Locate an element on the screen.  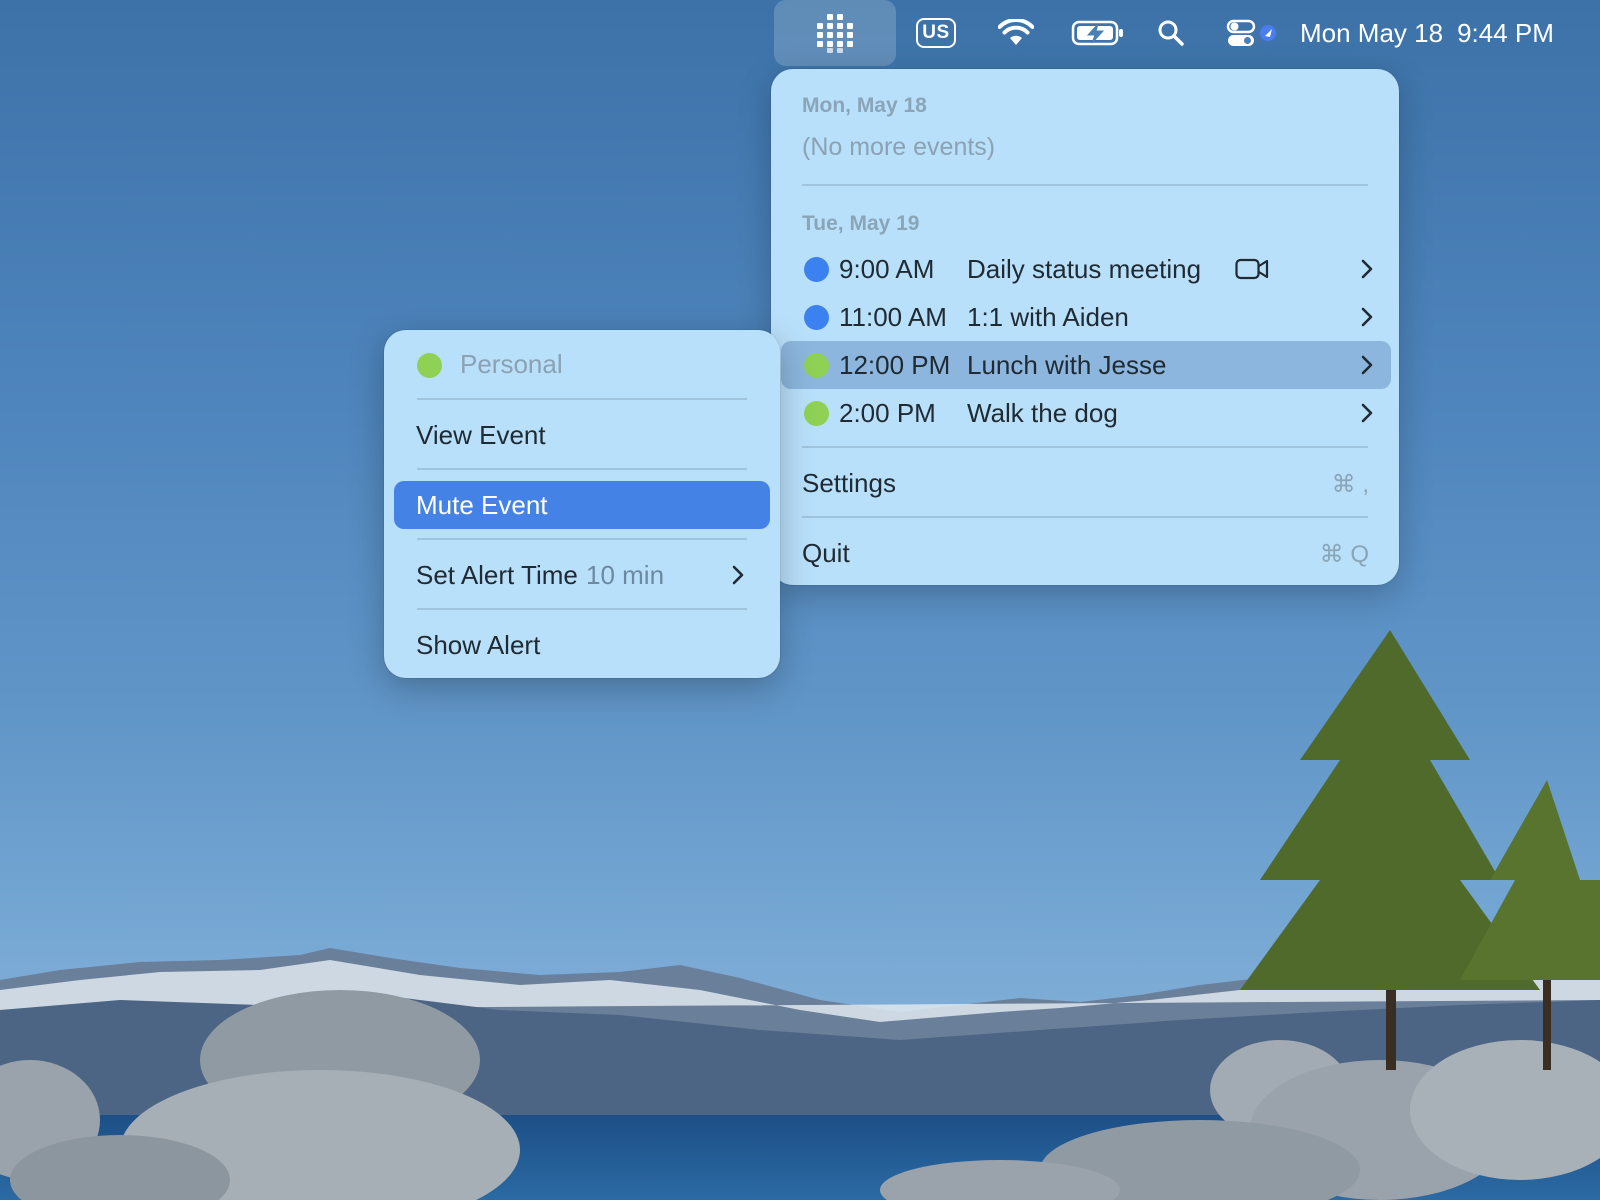
event-row-selected: 12:00 PM Lunch with Jesse is located at coordinates (1086, 365).